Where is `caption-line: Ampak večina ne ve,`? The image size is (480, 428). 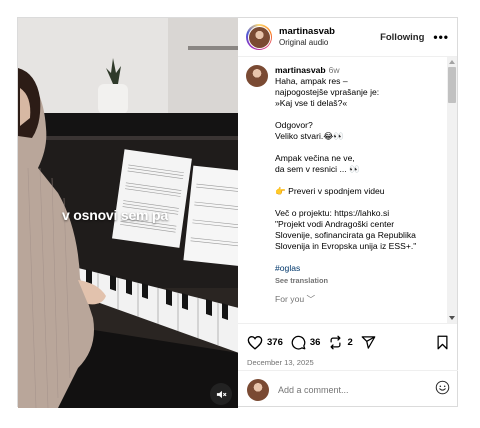
caption-line: Ampak večina ne ve, is located at coordinates (315, 158).